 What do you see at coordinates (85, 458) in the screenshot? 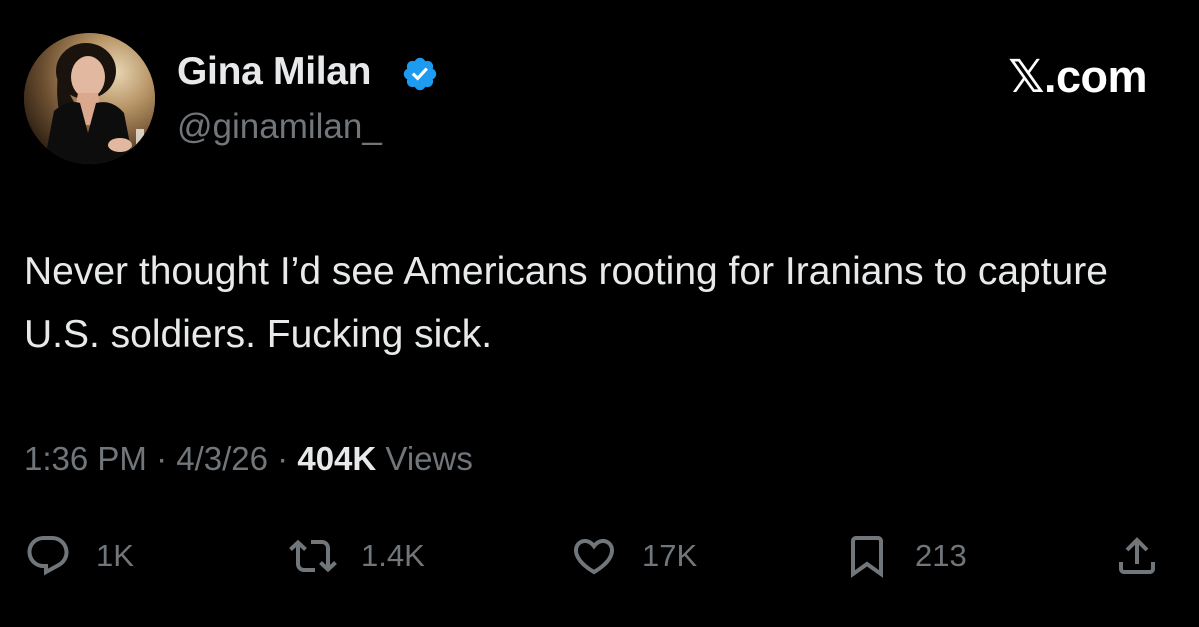
I see `tweet-time: 1:36 PM` at bounding box center [85, 458].